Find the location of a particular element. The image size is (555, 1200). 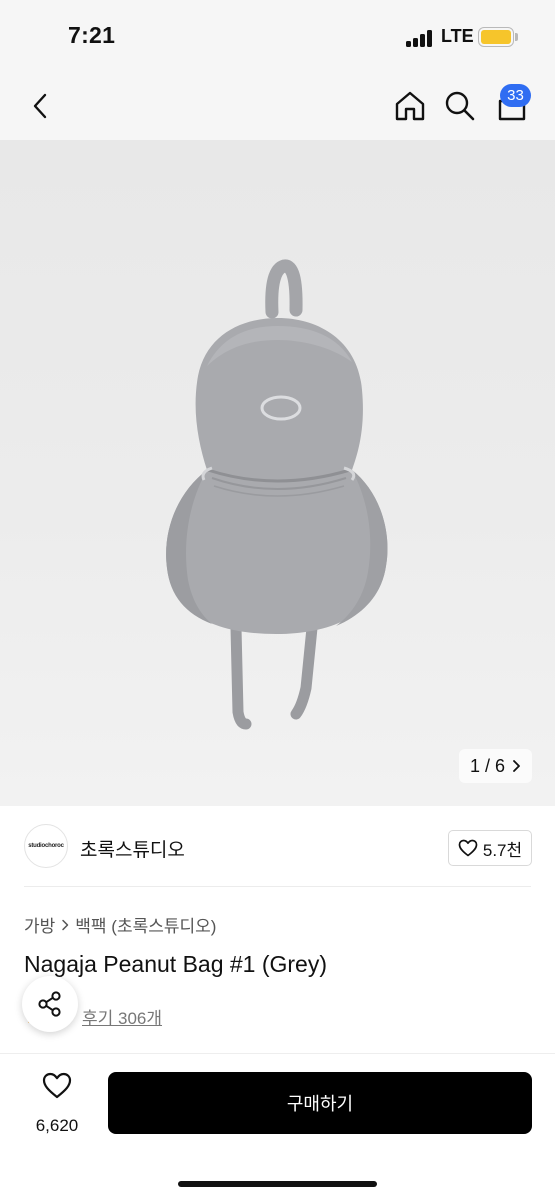

chevron-left-icon is located at coordinates (40, 106).